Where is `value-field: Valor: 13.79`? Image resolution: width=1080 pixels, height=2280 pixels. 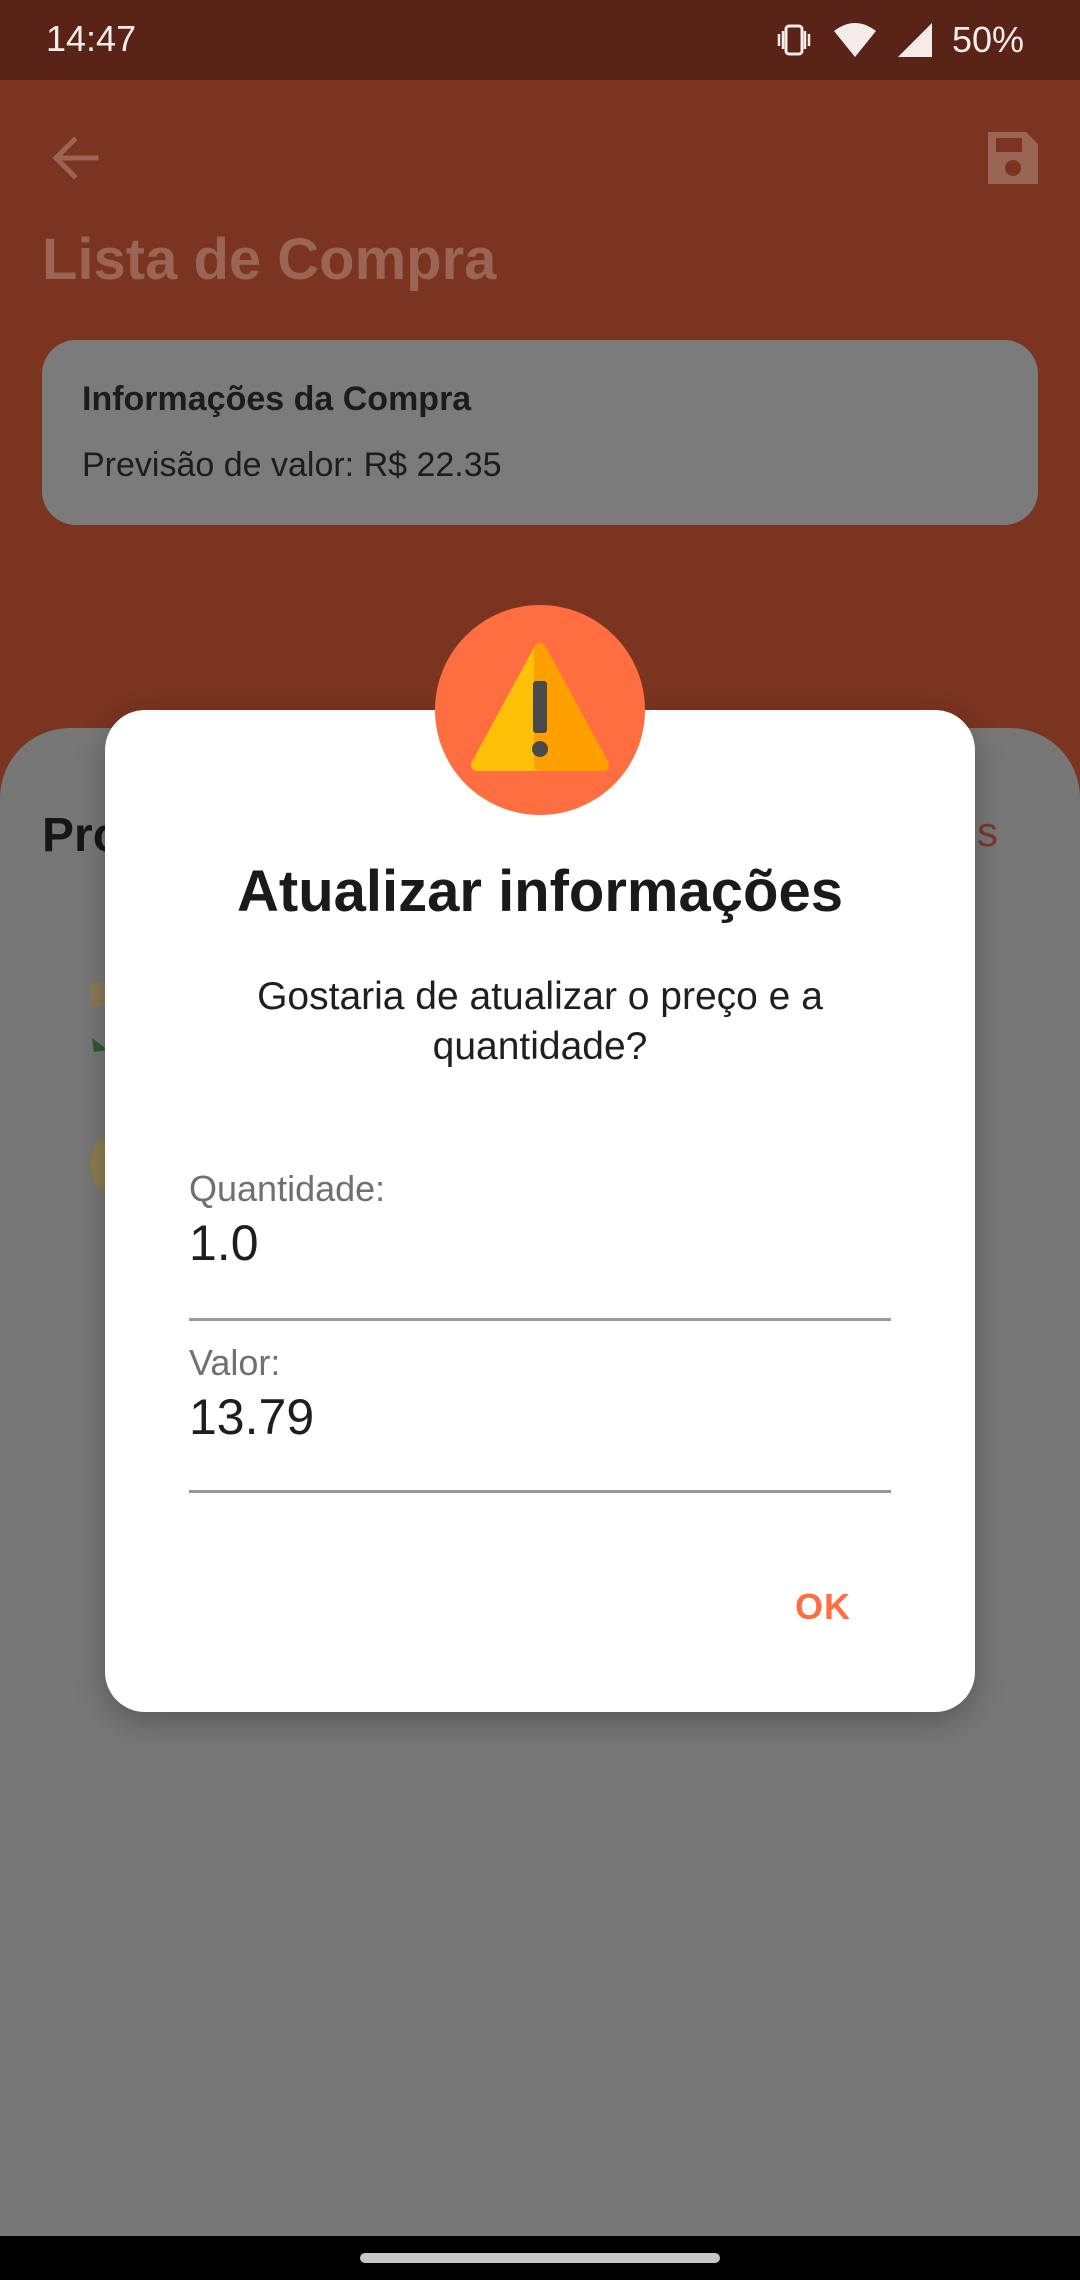
value-field: Valor: 13.79 is located at coordinates (540, 1417).